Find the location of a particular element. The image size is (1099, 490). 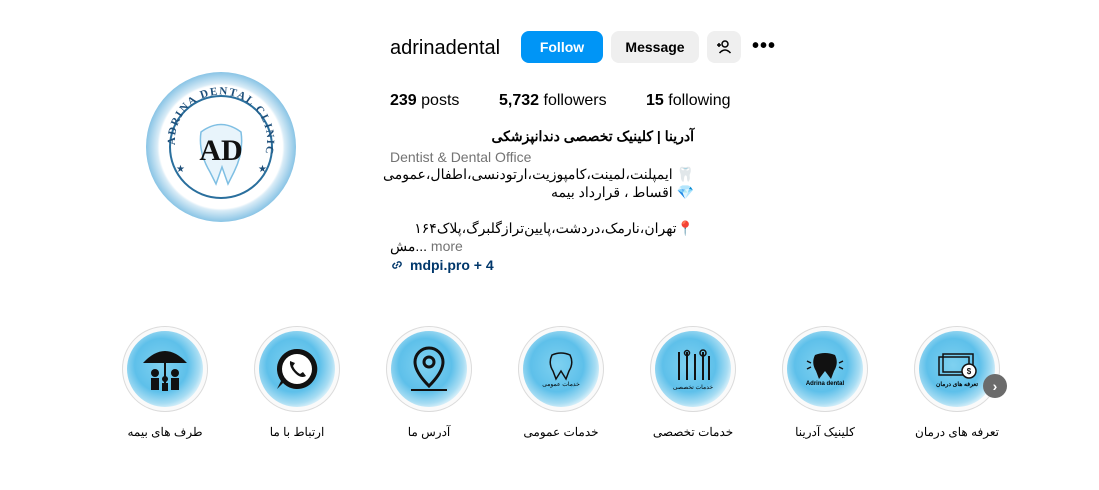

highlight-insurance is located at coordinates (165, 369).